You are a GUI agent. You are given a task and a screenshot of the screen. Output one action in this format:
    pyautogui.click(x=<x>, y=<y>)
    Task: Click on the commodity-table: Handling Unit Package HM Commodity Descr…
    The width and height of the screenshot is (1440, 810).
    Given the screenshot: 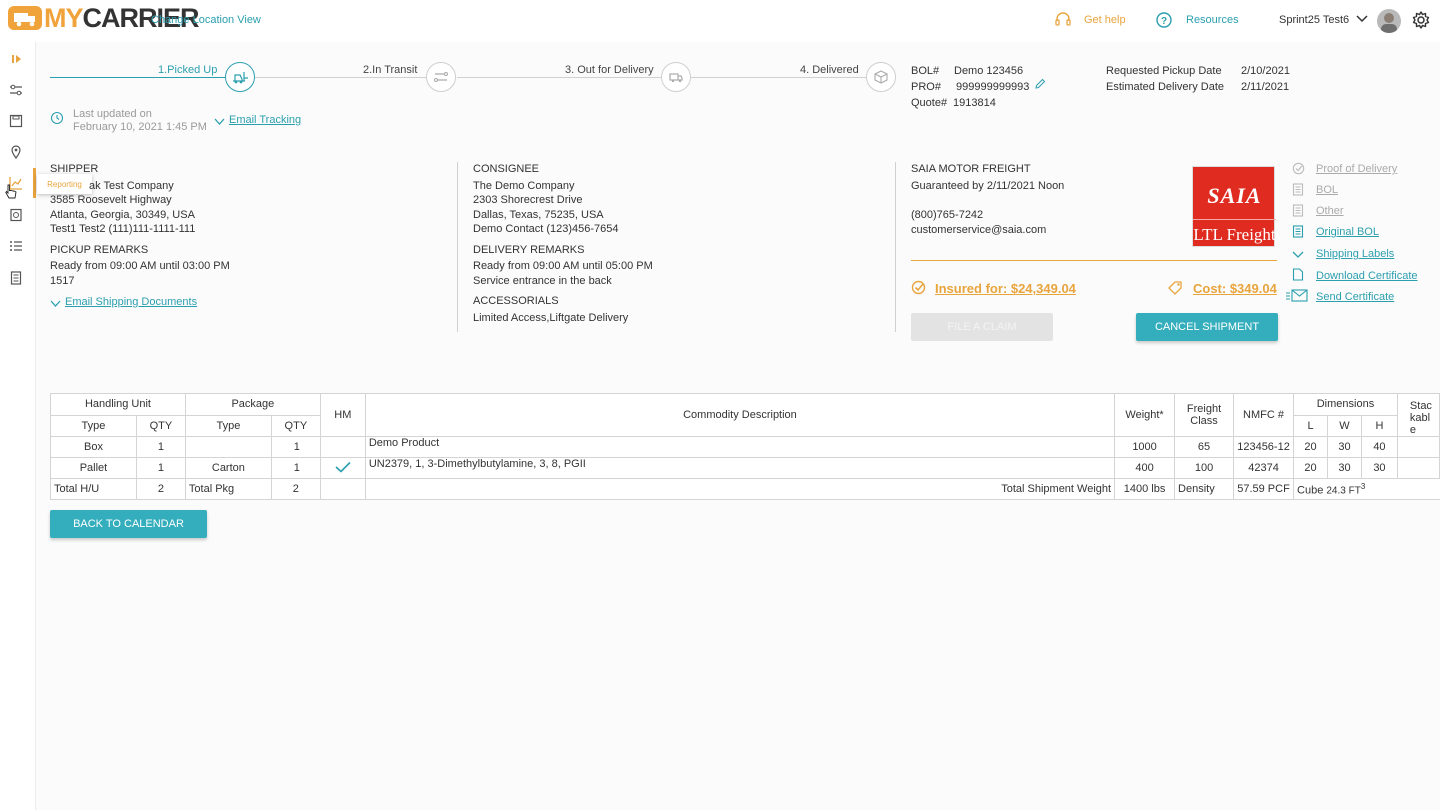 What is the action you would take?
    pyautogui.click(x=745, y=446)
    